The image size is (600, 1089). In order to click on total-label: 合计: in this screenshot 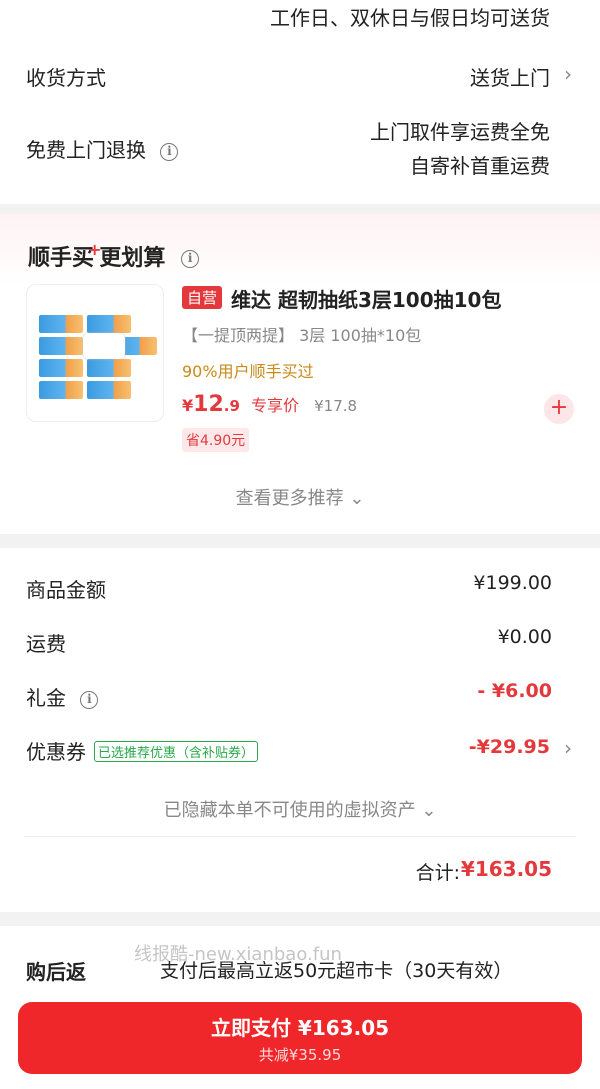, I will do `click(437, 873)`.